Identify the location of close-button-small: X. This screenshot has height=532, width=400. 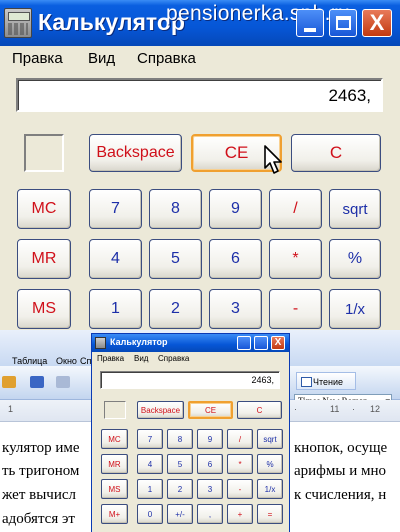
(278, 343).